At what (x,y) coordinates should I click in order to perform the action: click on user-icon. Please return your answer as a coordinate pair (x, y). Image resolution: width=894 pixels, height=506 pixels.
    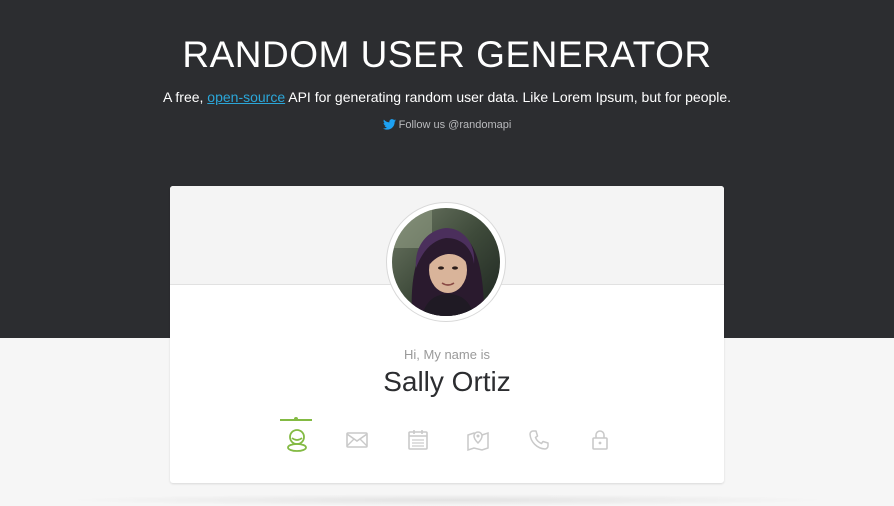
    Looking at the image, I should click on (297, 440).